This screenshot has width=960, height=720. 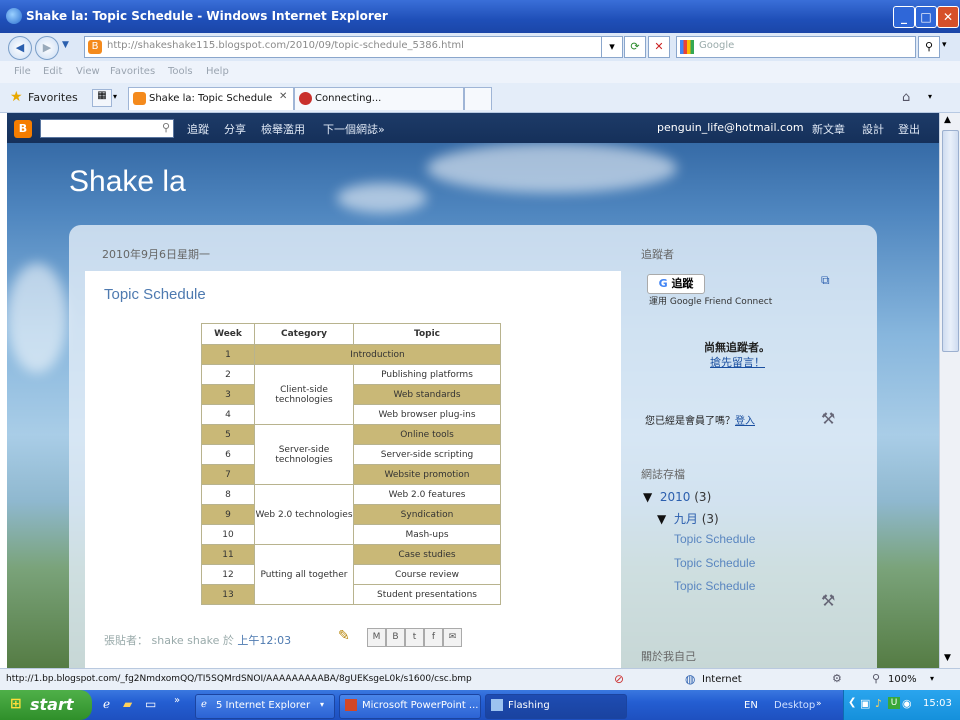 I want to click on menu-help: Help, so click(x=217, y=71).